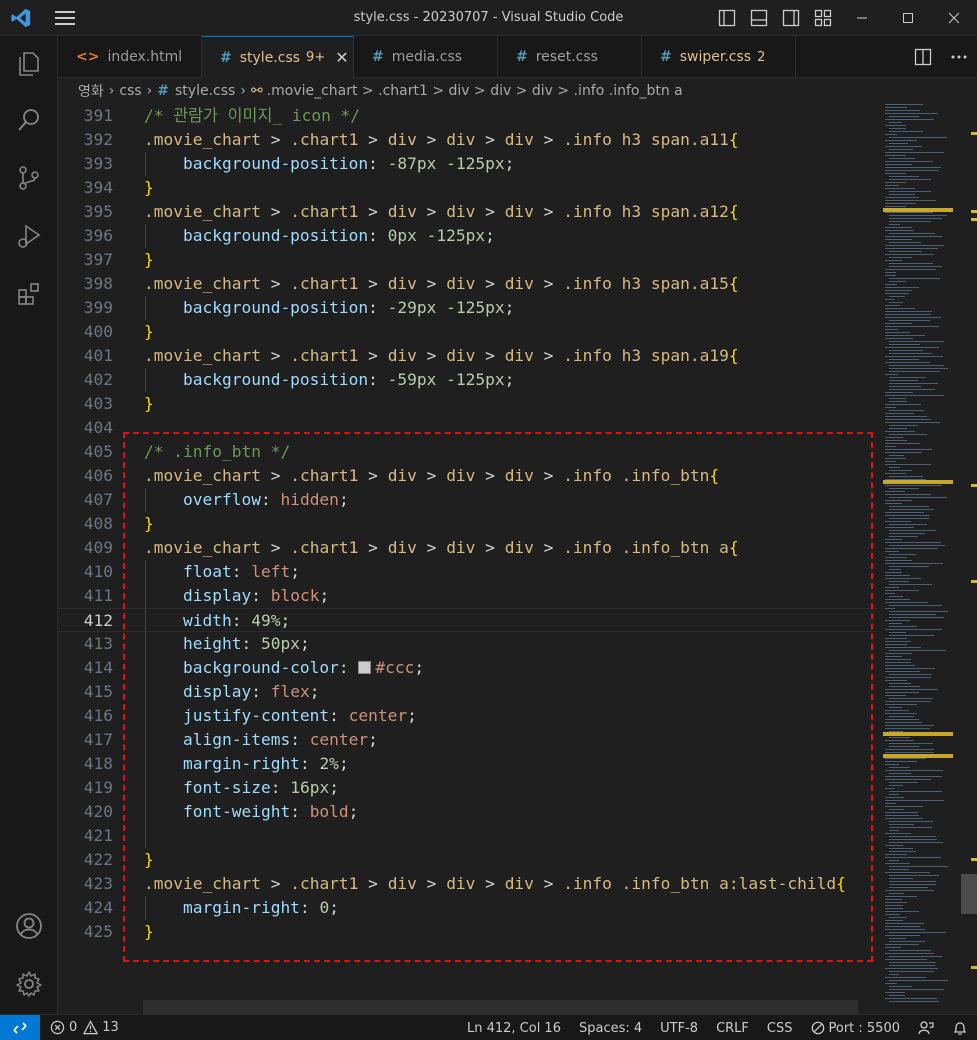  I want to click on code-line: 418 margin-right: 2%;, so click(467, 764).